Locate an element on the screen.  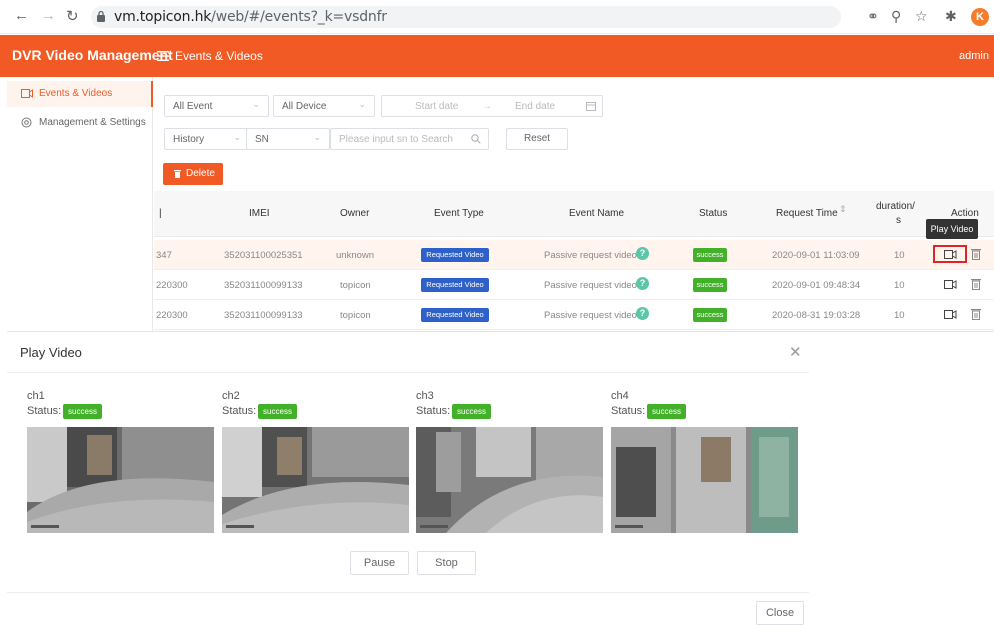
sidebar-item-events-videos: Events & Videos is located at coordinates (80, 94).